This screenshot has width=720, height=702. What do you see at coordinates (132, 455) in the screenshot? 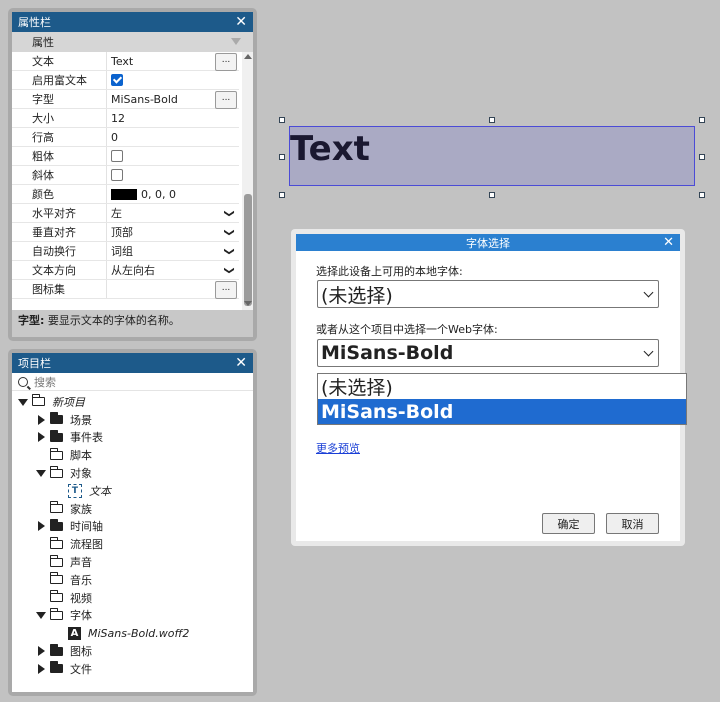
I see `tree-item: 脚本` at bounding box center [132, 455].